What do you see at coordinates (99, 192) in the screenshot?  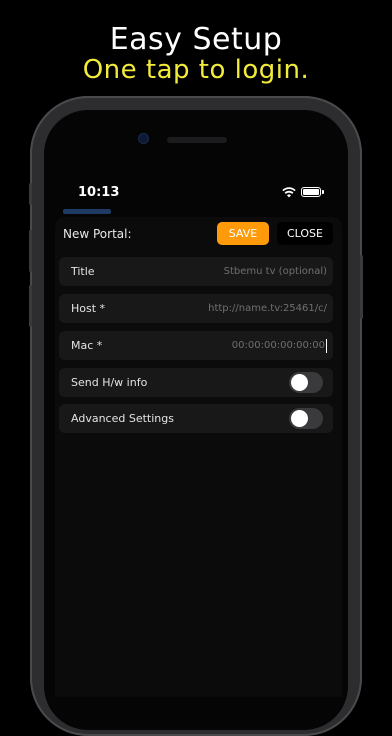 I see `status-time: 10:13` at bounding box center [99, 192].